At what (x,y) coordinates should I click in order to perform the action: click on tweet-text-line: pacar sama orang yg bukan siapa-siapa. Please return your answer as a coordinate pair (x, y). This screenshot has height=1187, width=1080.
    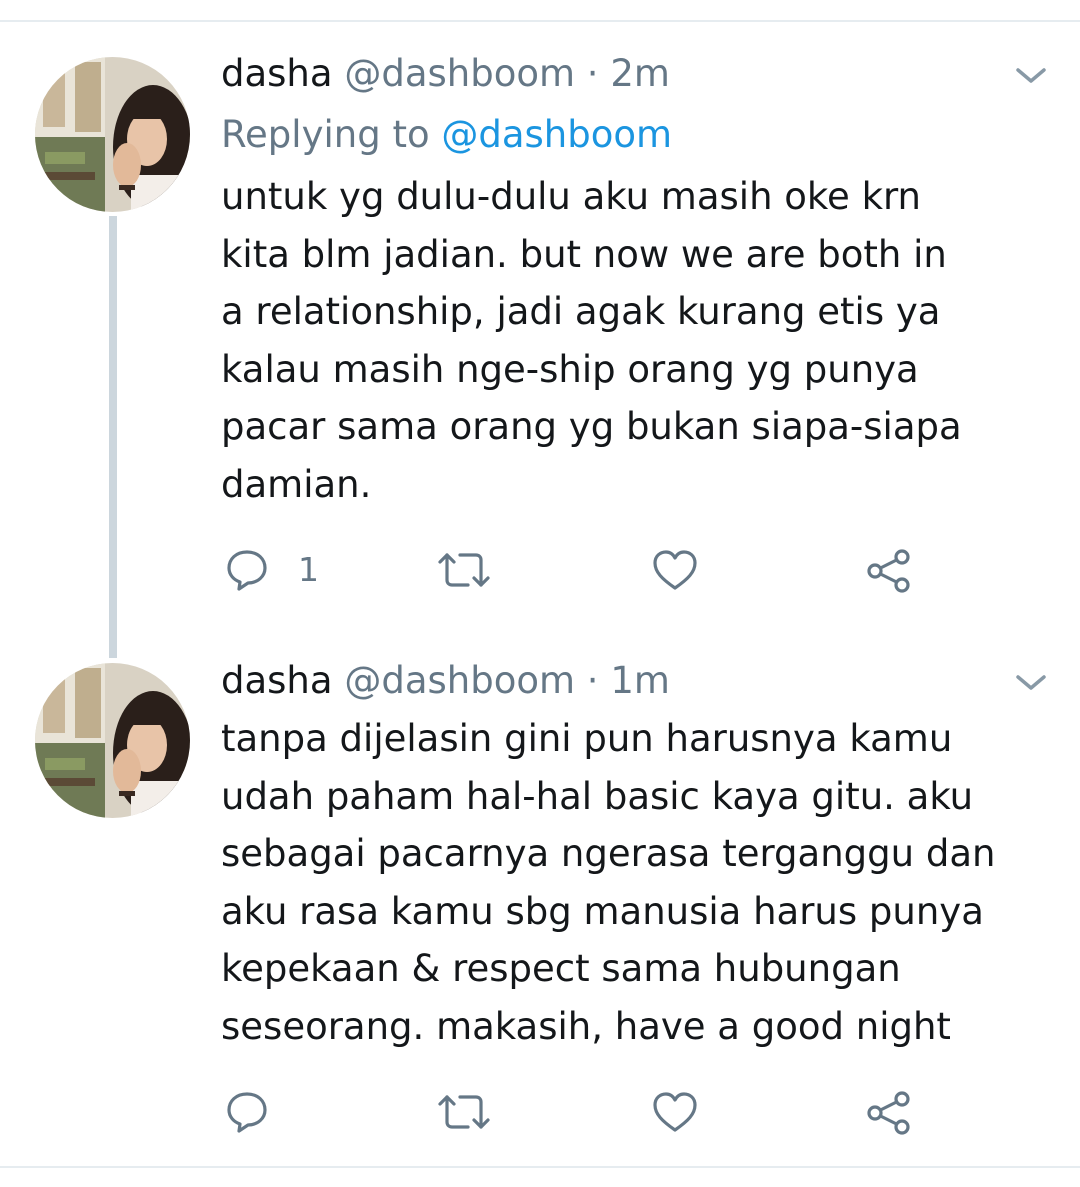
    Looking at the image, I should click on (591, 426).